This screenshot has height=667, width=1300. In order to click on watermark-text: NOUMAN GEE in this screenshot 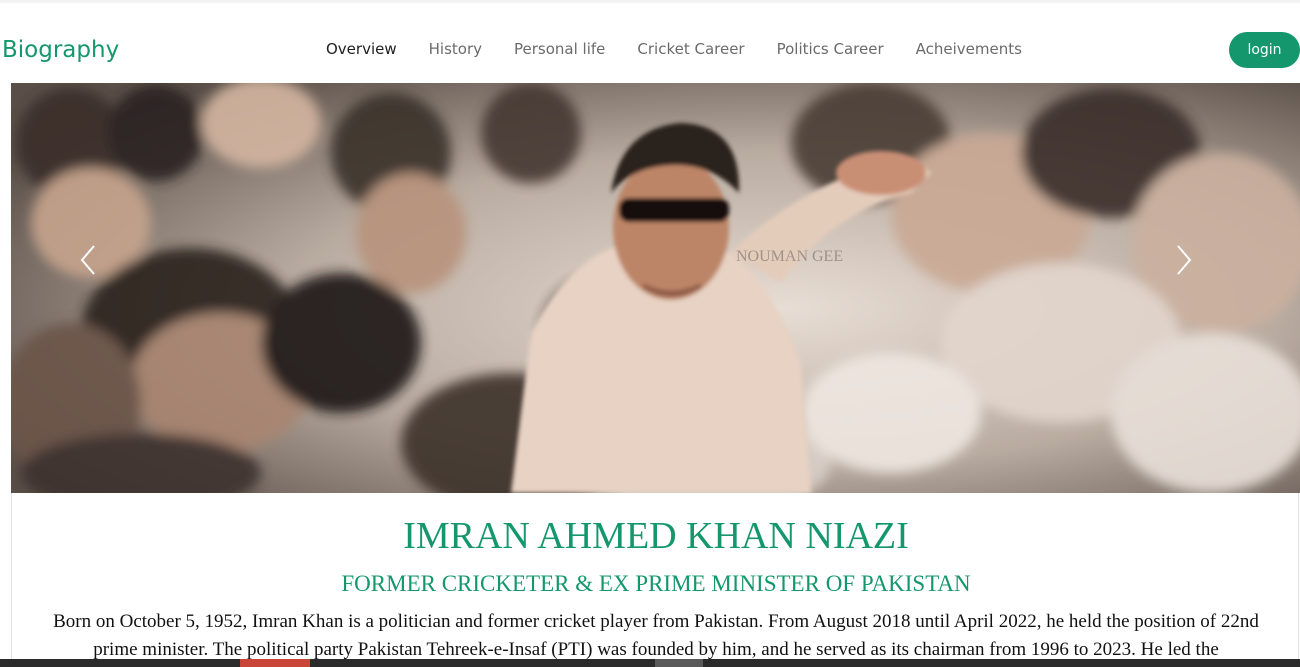, I will do `click(789, 256)`.